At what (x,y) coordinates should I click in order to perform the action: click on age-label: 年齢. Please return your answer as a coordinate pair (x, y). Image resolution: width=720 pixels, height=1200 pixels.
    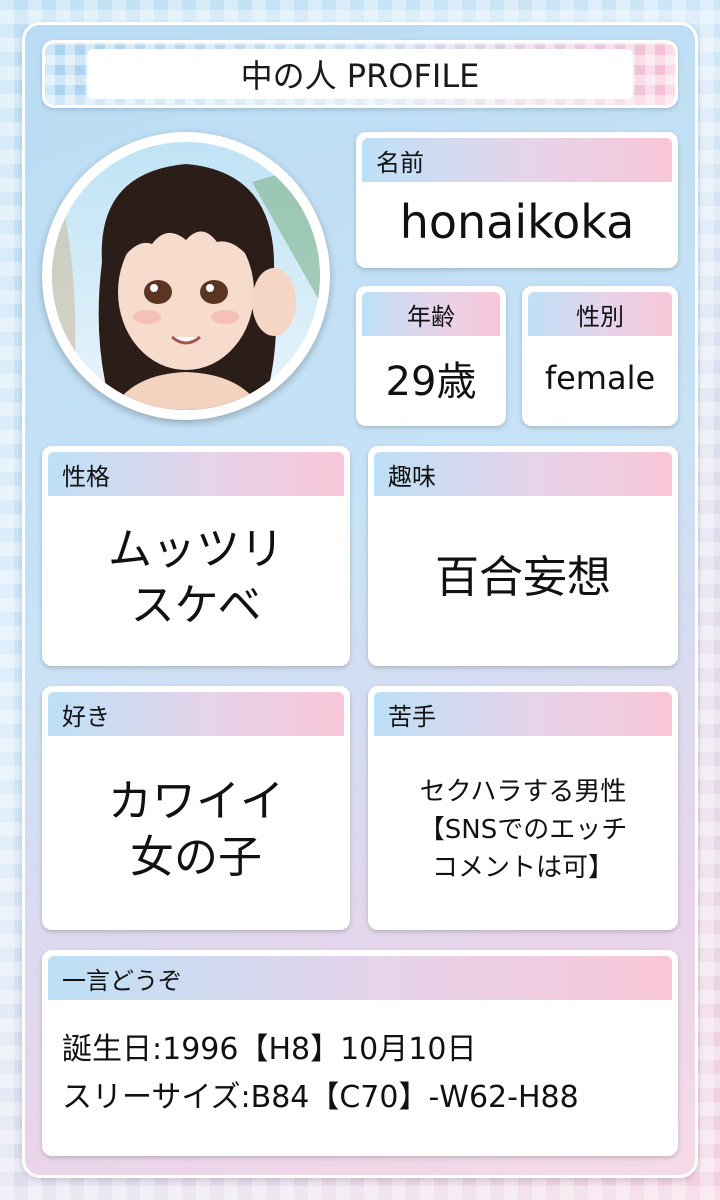
    Looking at the image, I should click on (431, 314).